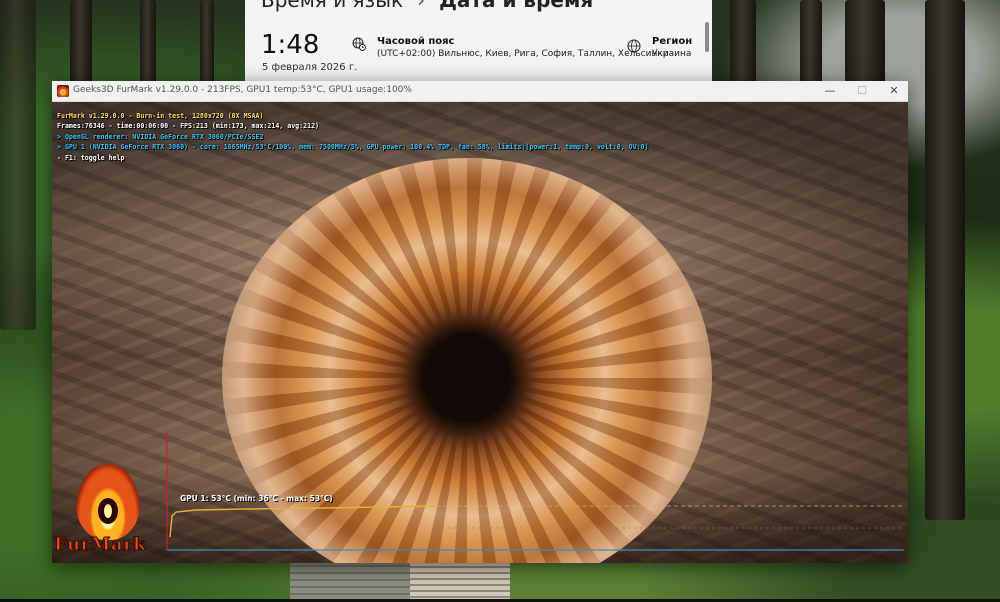 The width and height of the screenshot is (1000, 602). Describe the element at coordinates (290, 45) in the screenshot. I see `current-time: 1:48` at that location.